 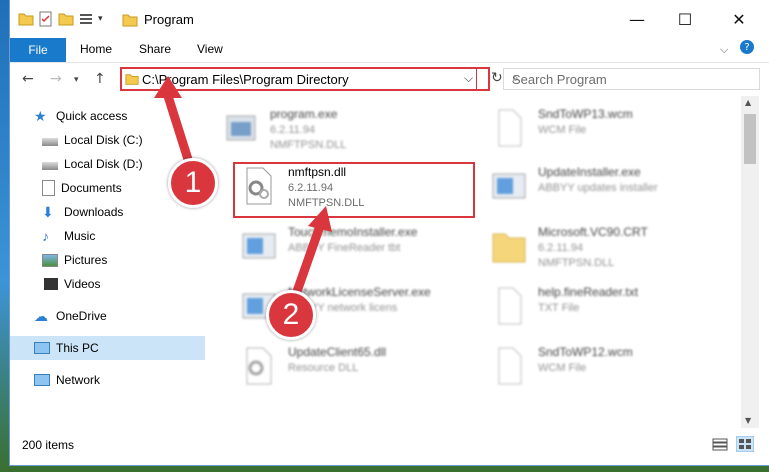 I want to click on list-item: UpdateClient65.dll Resource DLL, so click(x=353, y=367).